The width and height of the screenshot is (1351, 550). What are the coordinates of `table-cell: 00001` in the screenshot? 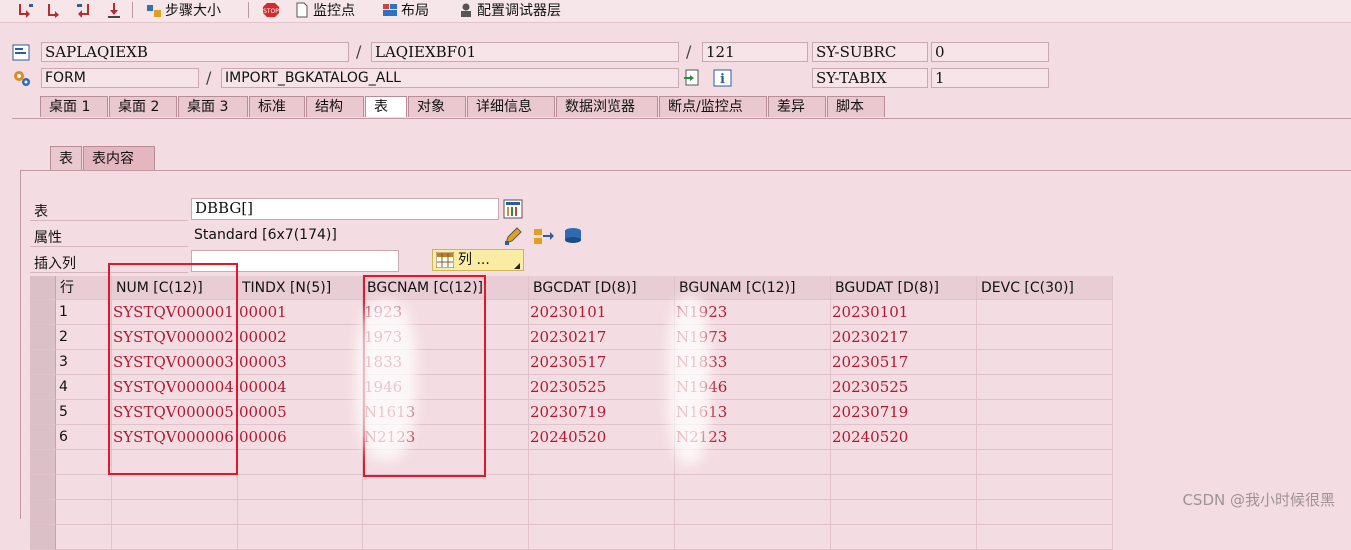 It's located at (300, 312).